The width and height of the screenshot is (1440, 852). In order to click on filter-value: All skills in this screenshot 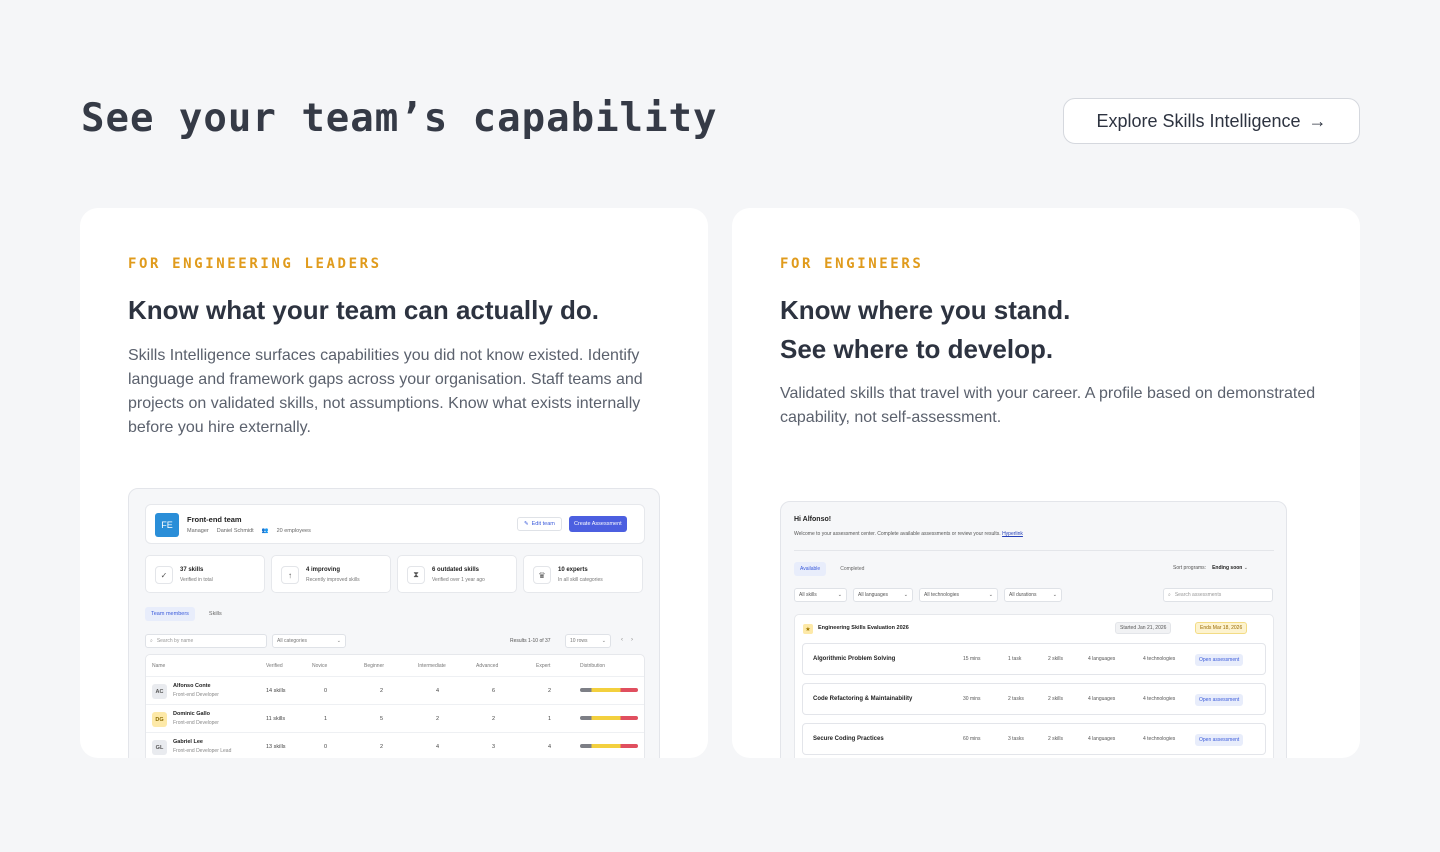, I will do `click(808, 595)`.